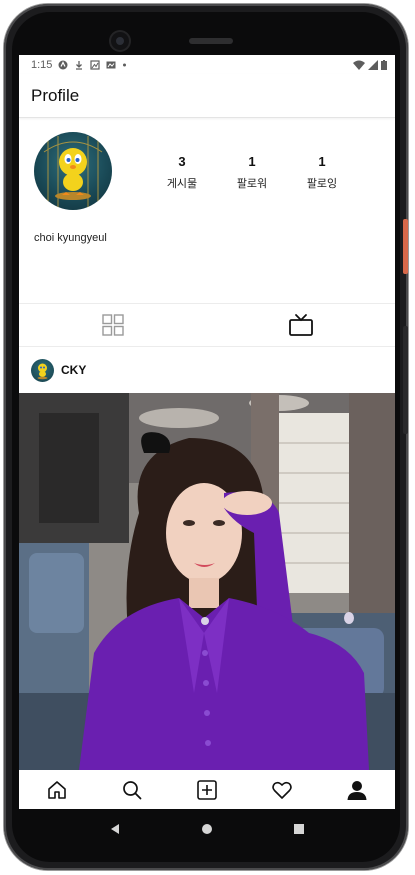 The image size is (415, 875). I want to click on profile-stats: 3 게시물 1 팔로워 1 팔로잉, so click(267, 172).